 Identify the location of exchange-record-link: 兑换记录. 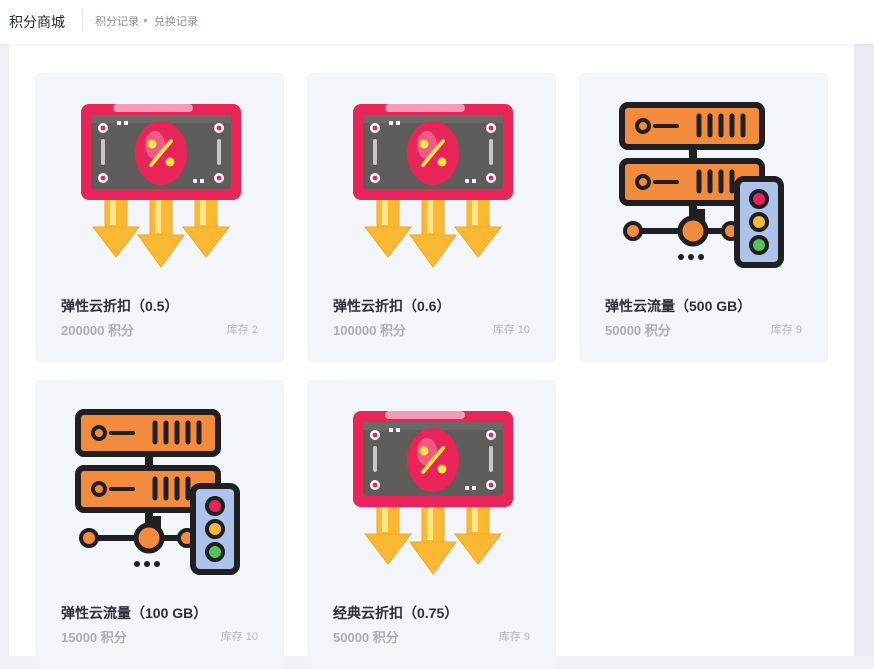
(176, 21).